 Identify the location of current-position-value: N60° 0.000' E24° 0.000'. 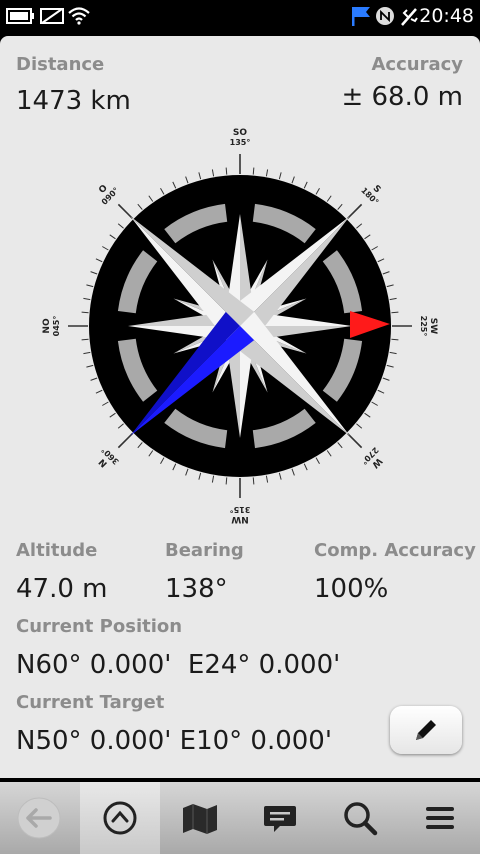
(178, 665).